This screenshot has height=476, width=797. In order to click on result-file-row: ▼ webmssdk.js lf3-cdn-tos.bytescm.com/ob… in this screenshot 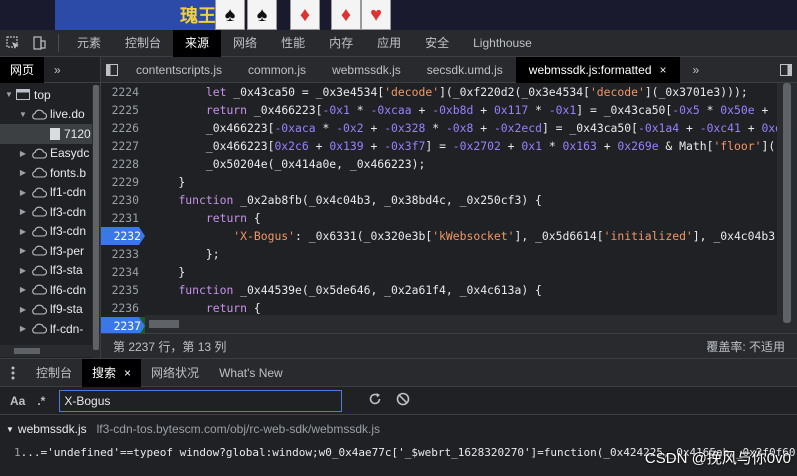, I will do `click(398, 429)`.